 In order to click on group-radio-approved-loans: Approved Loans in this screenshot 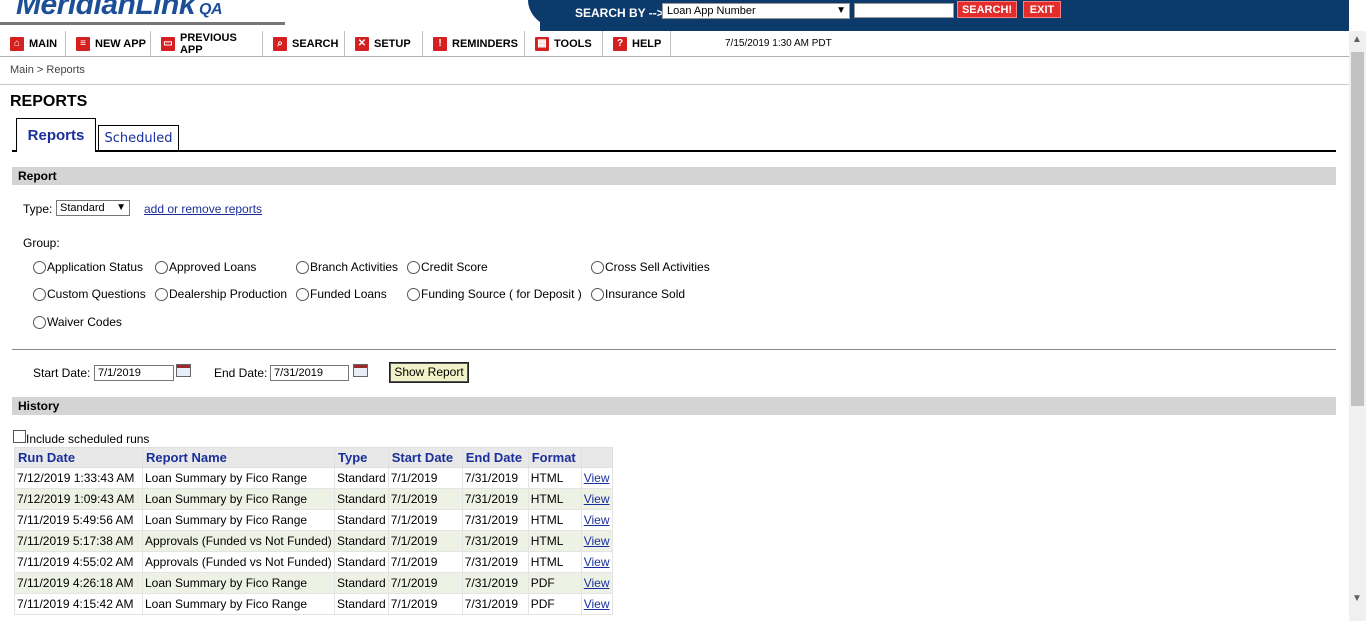, I will do `click(205, 267)`.